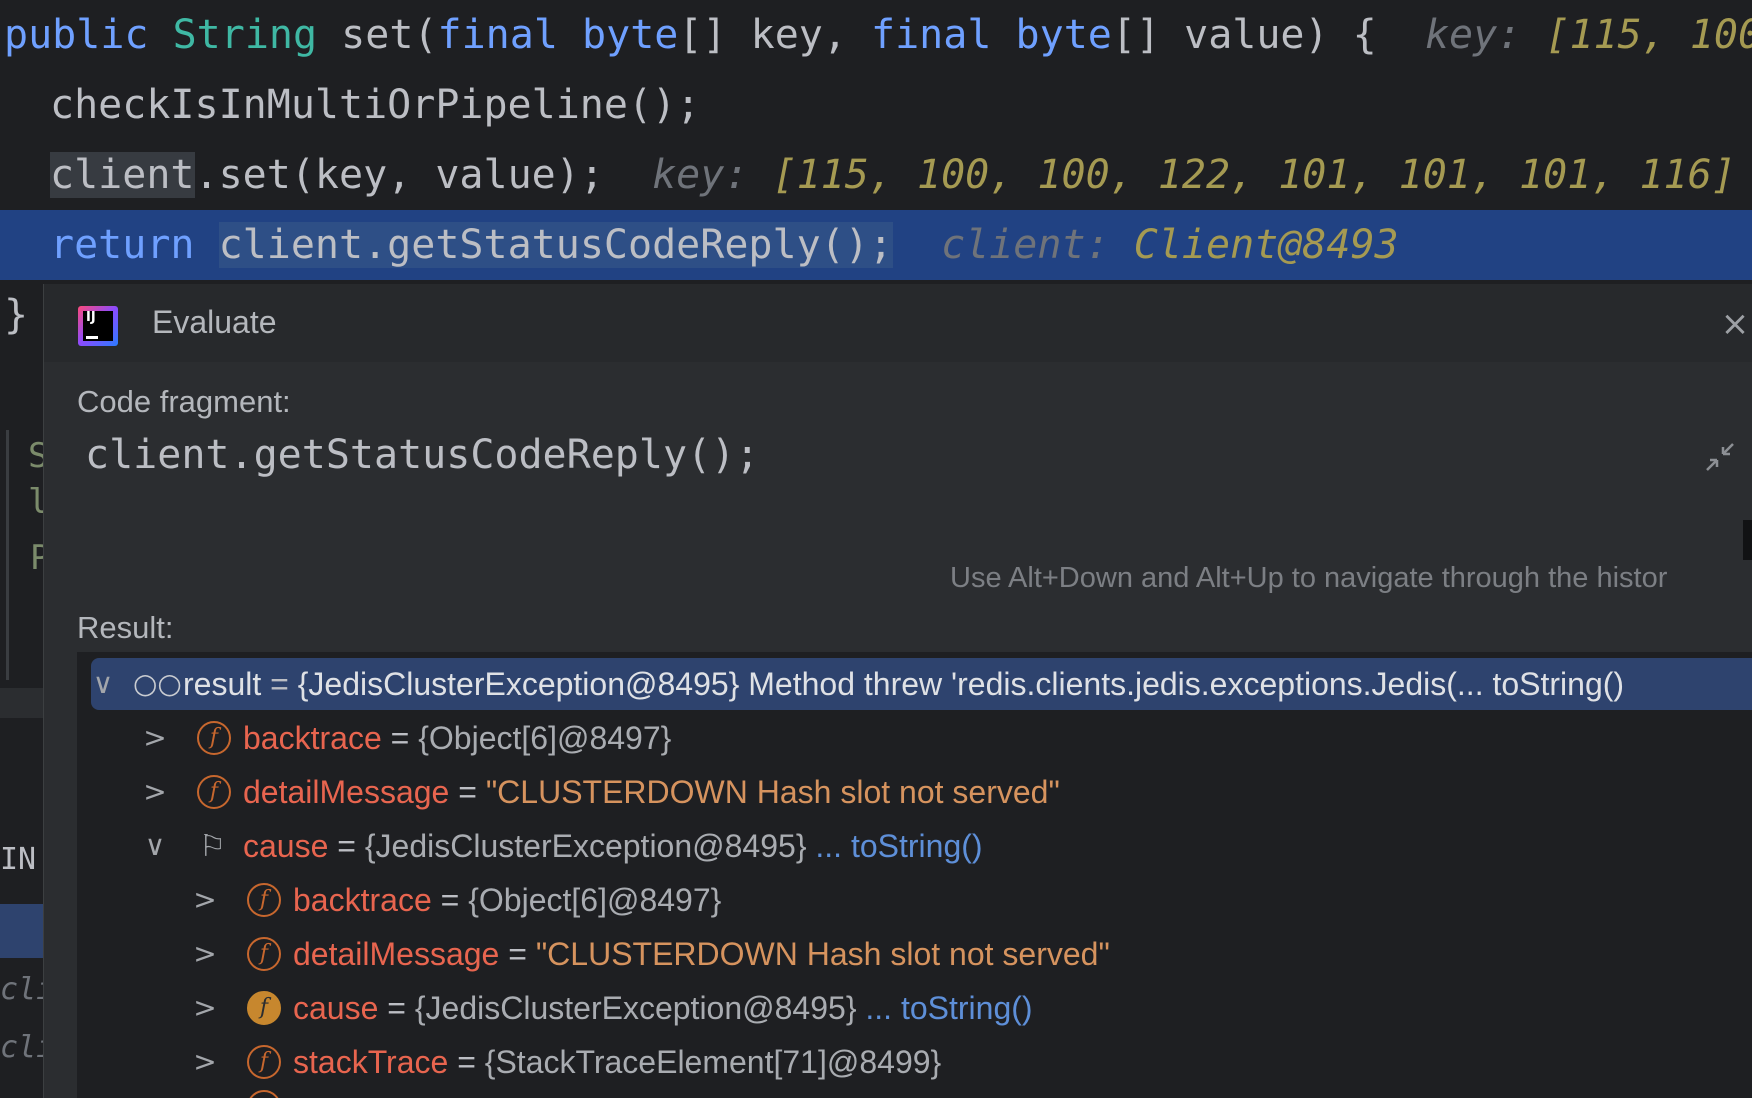  Describe the element at coordinates (245, 35) in the screenshot. I see `type-string: String` at that location.